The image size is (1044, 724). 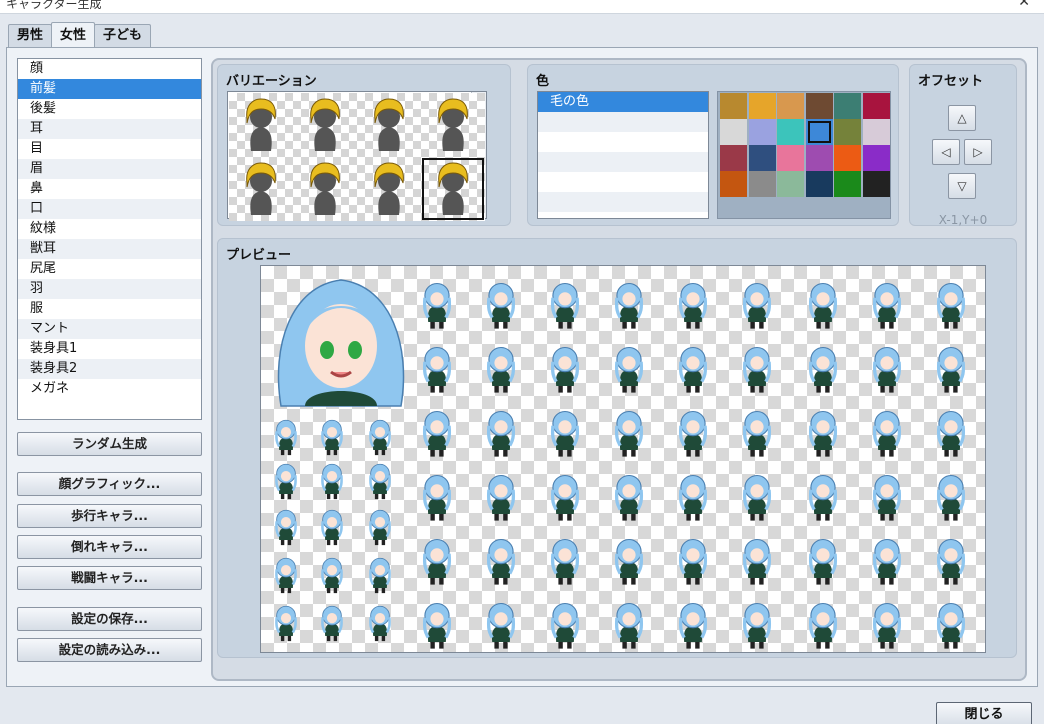 What do you see at coordinates (30, 36) in the screenshot?
I see `tab-male: 男性` at bounding box center [30, 36].